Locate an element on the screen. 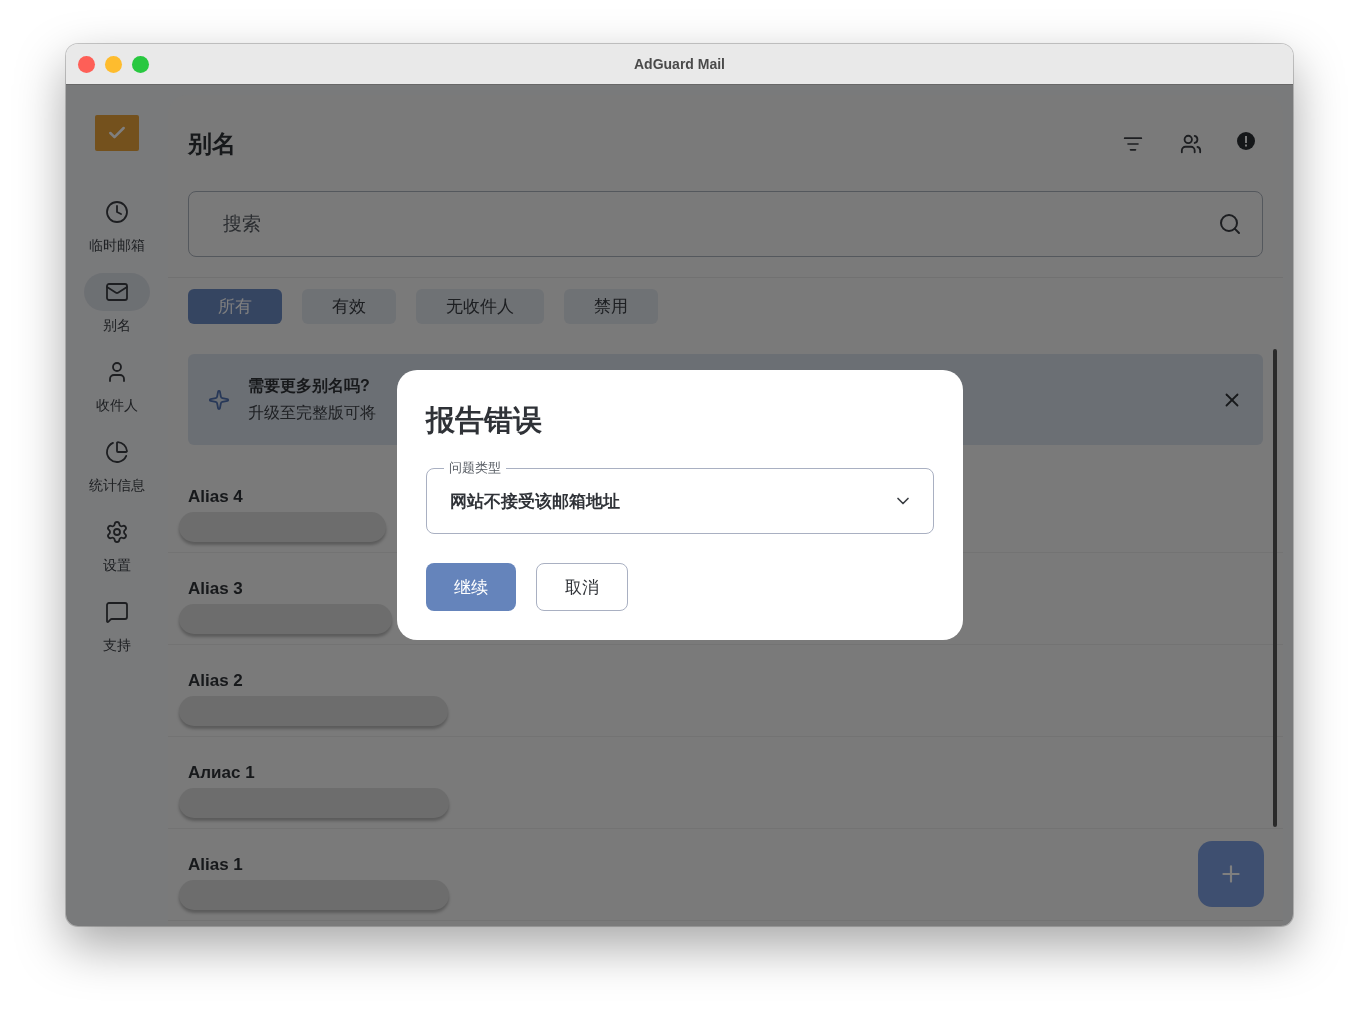 The image size is (1360, 1015). sidebar-item: 统计信息 is located at coordinates (117, 473).